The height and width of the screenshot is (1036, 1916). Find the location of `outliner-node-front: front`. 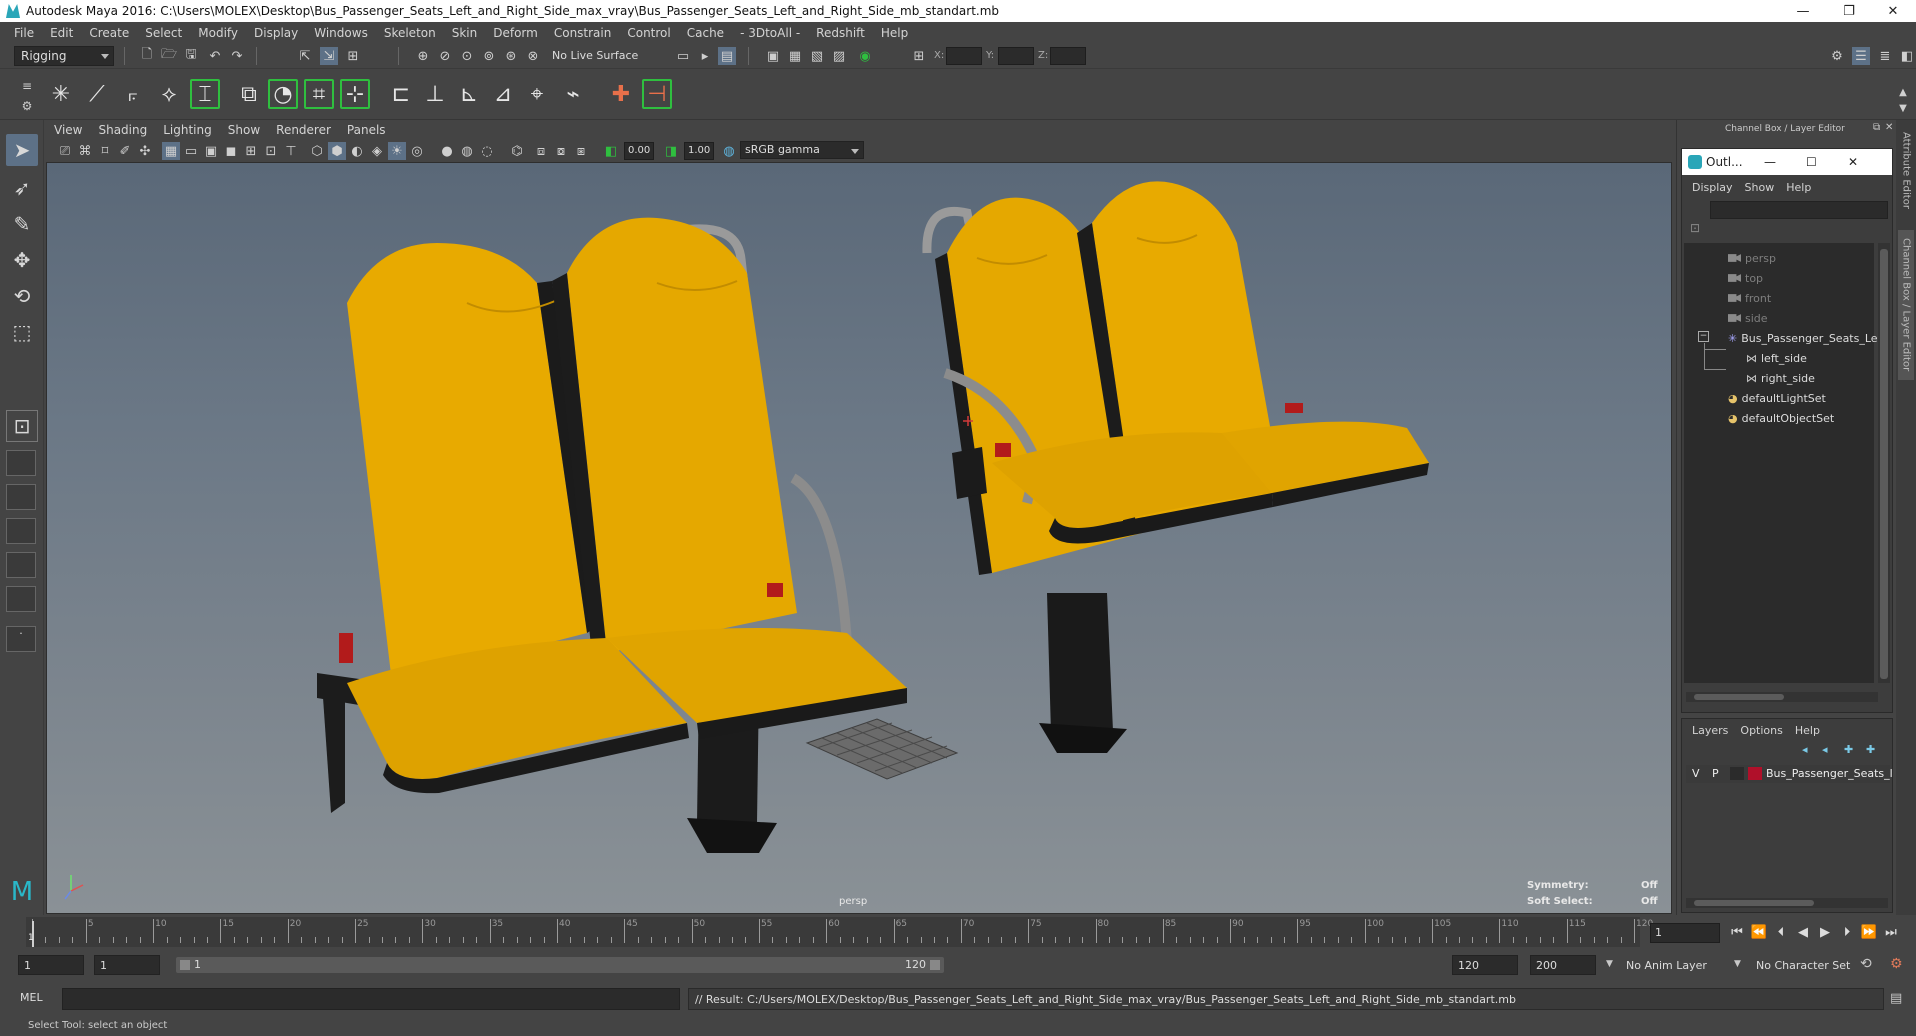

outliner-node-front: front is located at coordinates (1749, 298).